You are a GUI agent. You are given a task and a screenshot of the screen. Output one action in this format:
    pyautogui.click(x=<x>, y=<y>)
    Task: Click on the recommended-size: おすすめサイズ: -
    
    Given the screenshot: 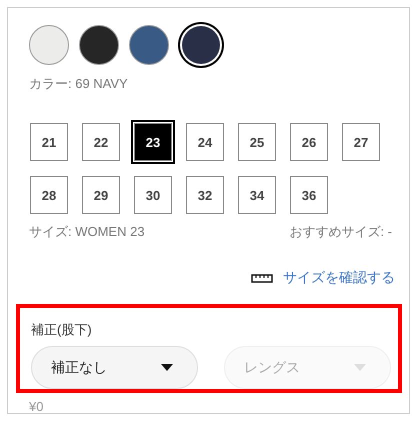 What is the action you would take?
    pyautogui.click(x=340, y=232)
    